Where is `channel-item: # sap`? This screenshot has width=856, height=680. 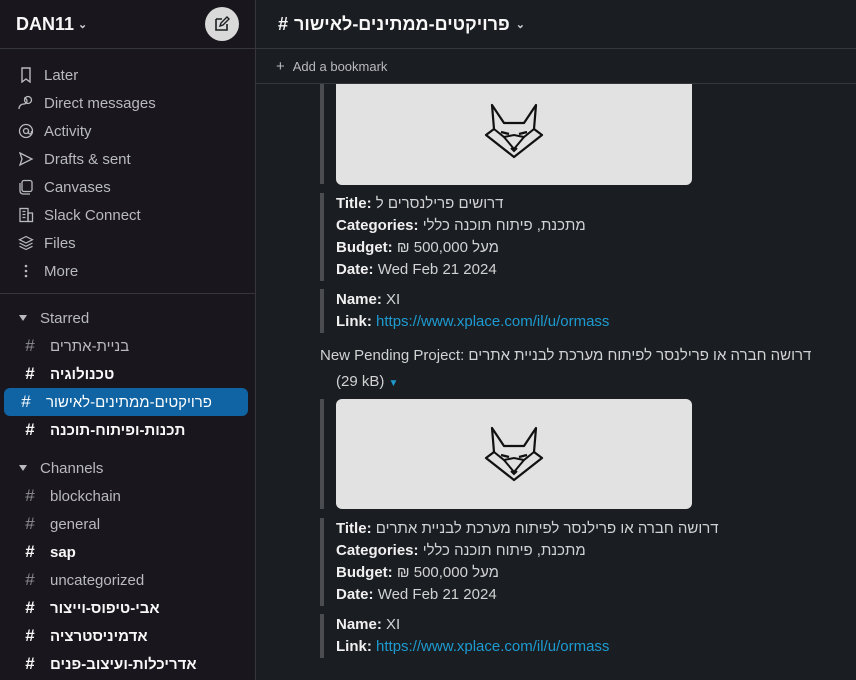
channel-item: # sap is located at coordinates (126, 552).